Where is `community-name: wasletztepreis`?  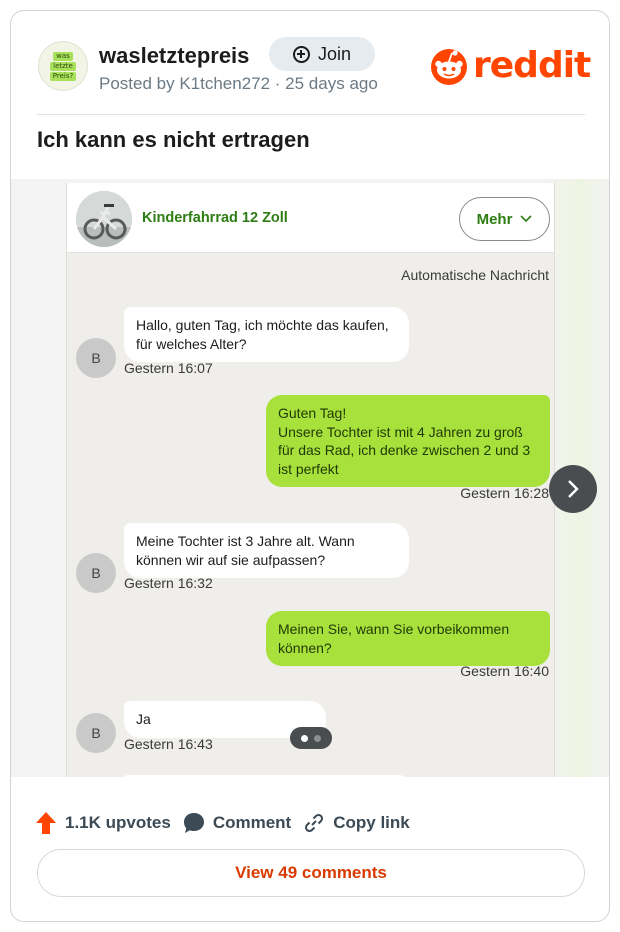
community-name: wasletztepreis is located at coordinates (174, 56).